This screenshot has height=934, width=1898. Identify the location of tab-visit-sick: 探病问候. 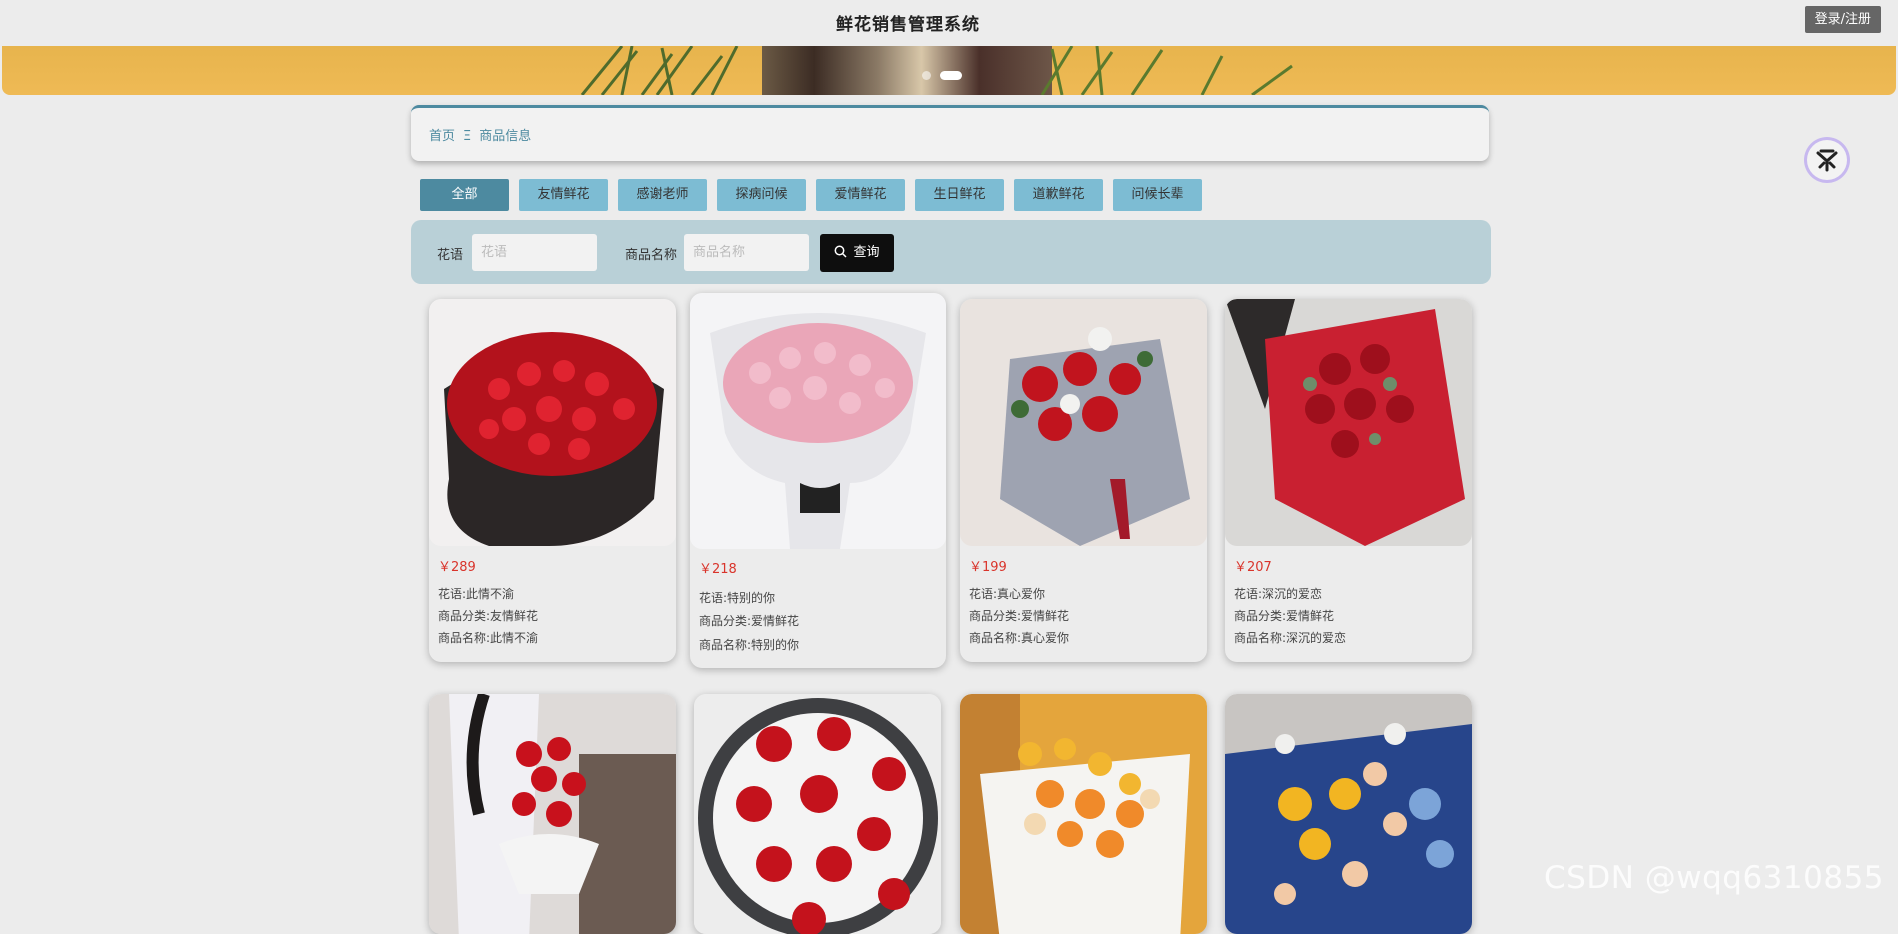
(761, 195).